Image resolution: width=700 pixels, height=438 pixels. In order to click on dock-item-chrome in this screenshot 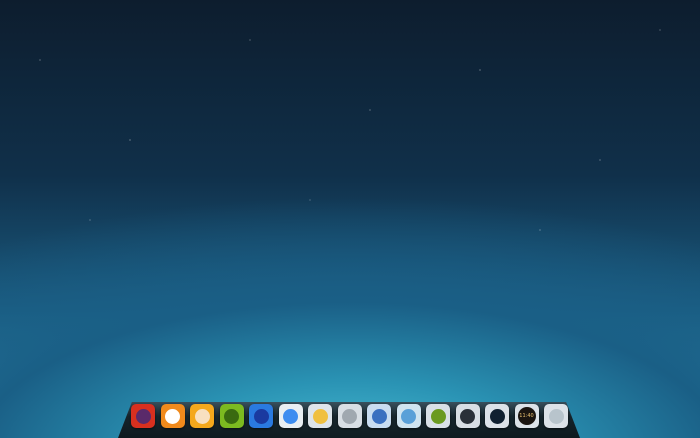, I will do `click(290, 416)`.